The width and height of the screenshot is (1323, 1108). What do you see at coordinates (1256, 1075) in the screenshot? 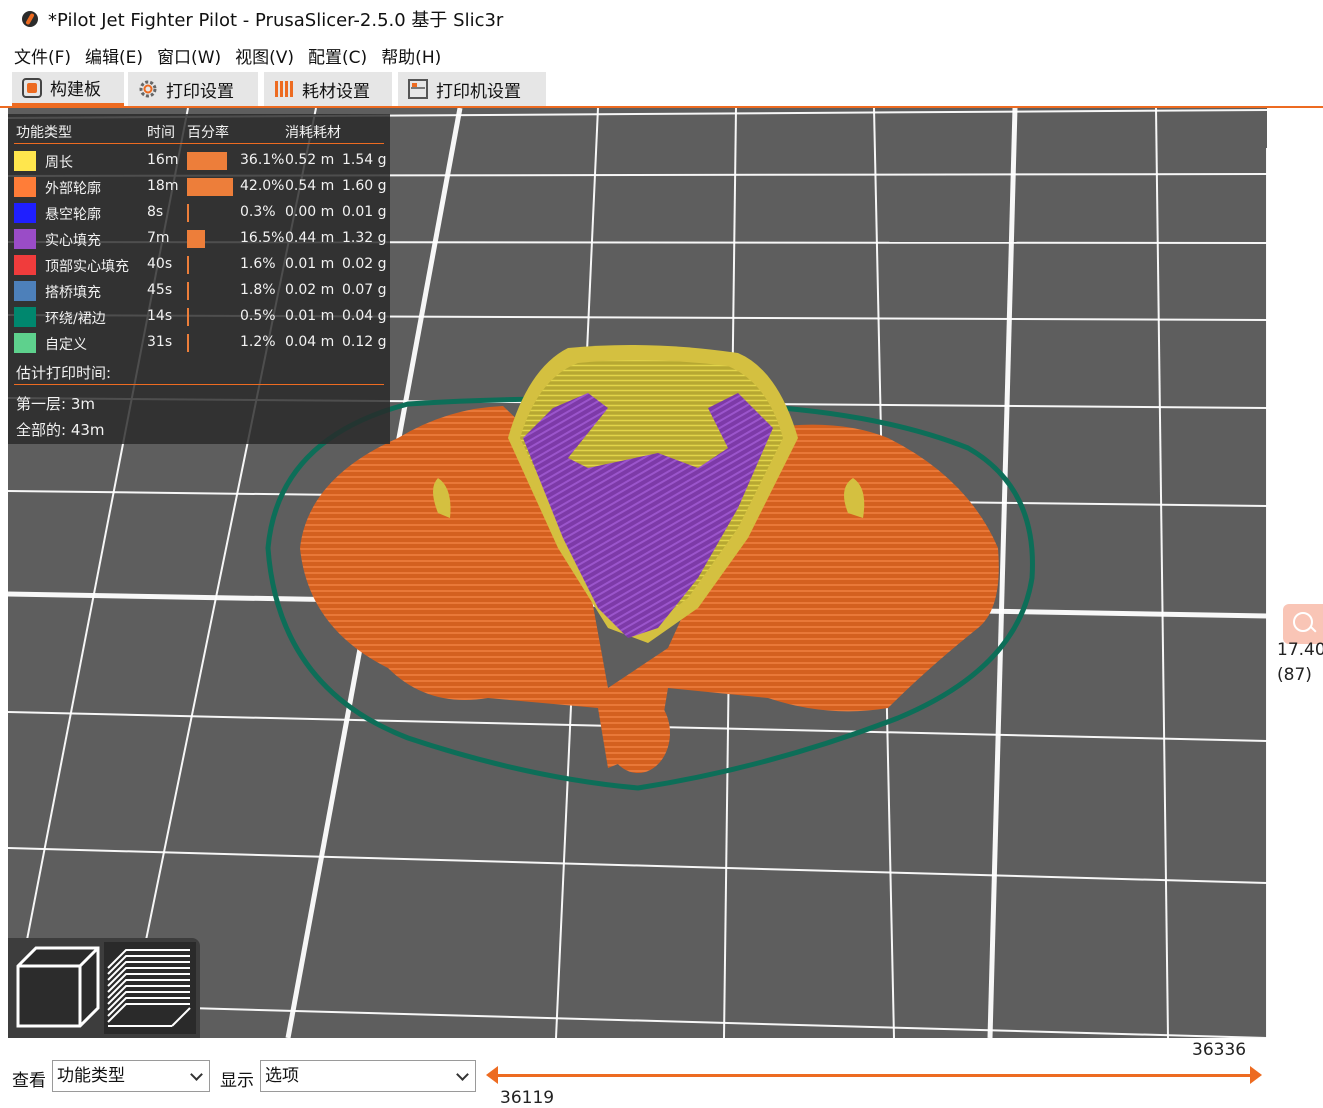
I see `slider-right-thumb` at bounding box center [1256, 1075].